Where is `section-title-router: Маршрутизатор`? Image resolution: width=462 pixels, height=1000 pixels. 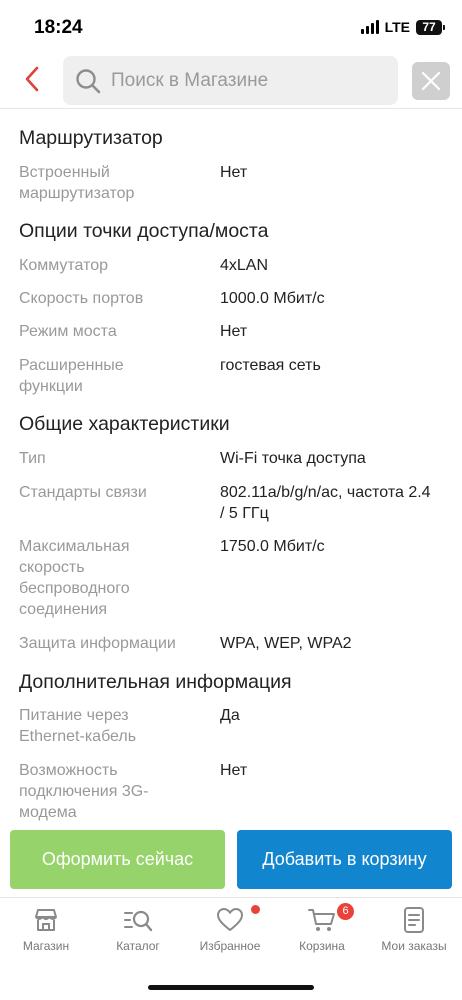
section-title-router: Маршрутизатор is located at coordinates (91, 138).